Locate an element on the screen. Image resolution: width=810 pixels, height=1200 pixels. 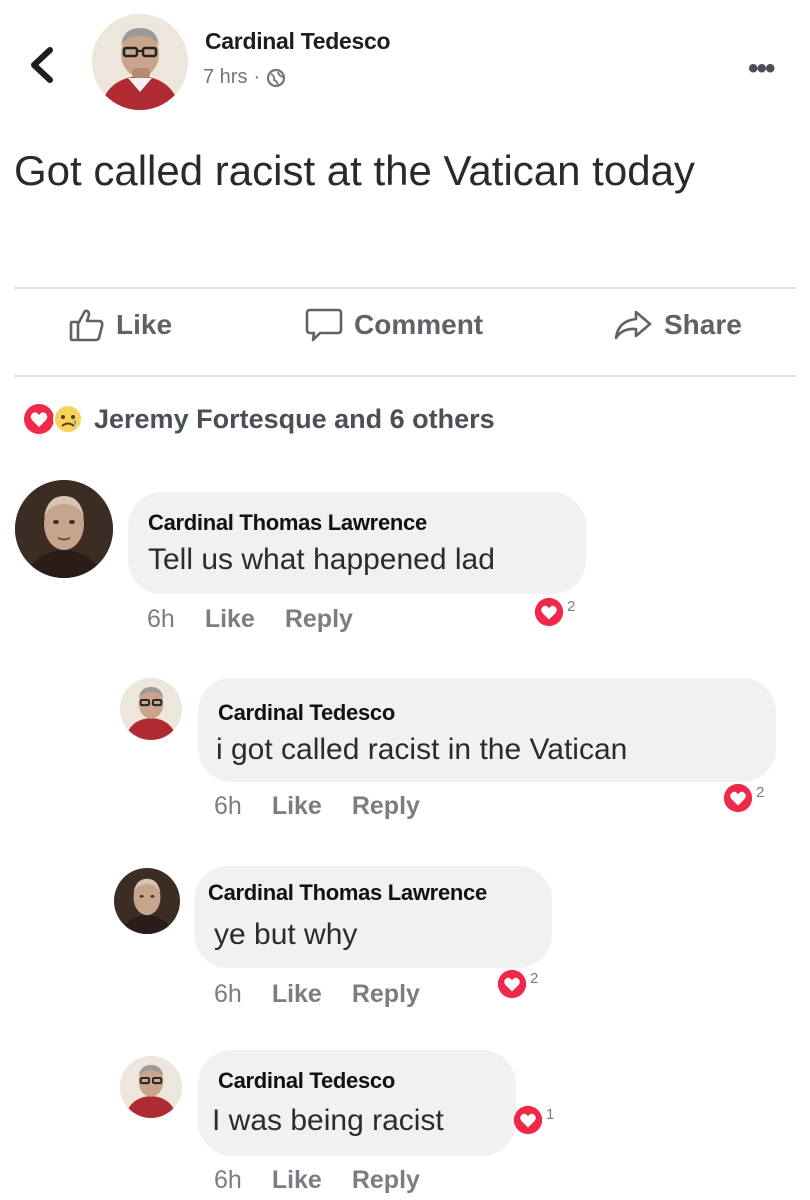
reactions-summary-text: Jeremy Fortesque and 6 others is located at coordinates (294, 418).